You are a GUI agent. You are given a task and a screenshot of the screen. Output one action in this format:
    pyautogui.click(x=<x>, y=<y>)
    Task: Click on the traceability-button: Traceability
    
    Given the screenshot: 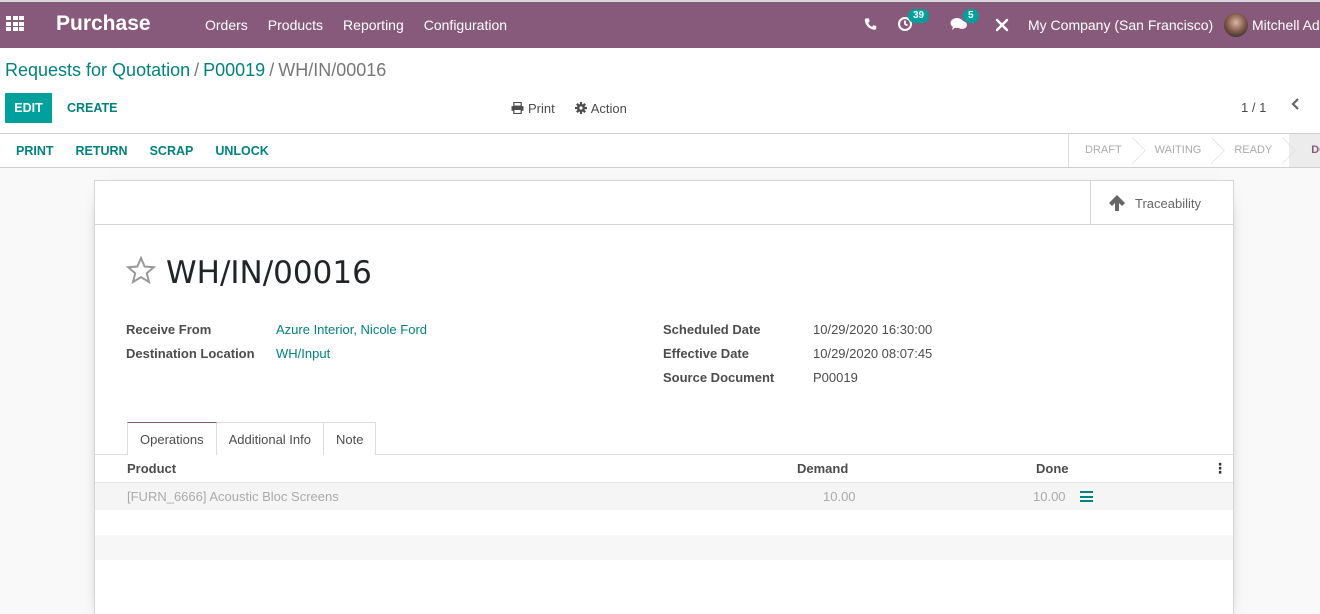 What is the action you would take?
    pyautogui.click(x=1161, y=203)
    